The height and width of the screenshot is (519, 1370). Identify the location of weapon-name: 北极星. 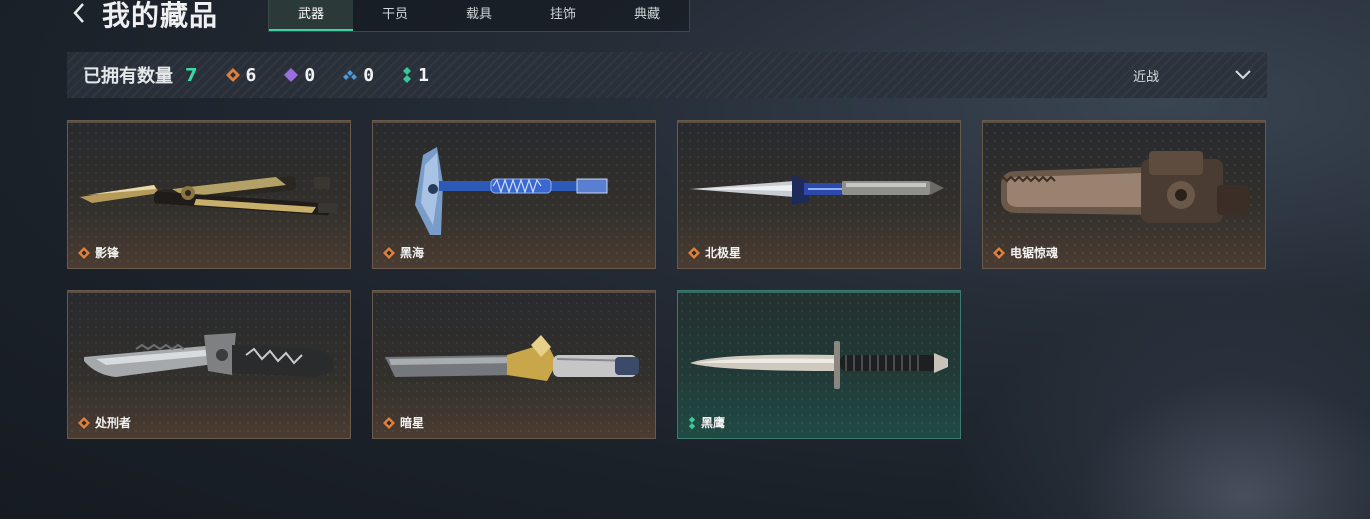
(723, 253).